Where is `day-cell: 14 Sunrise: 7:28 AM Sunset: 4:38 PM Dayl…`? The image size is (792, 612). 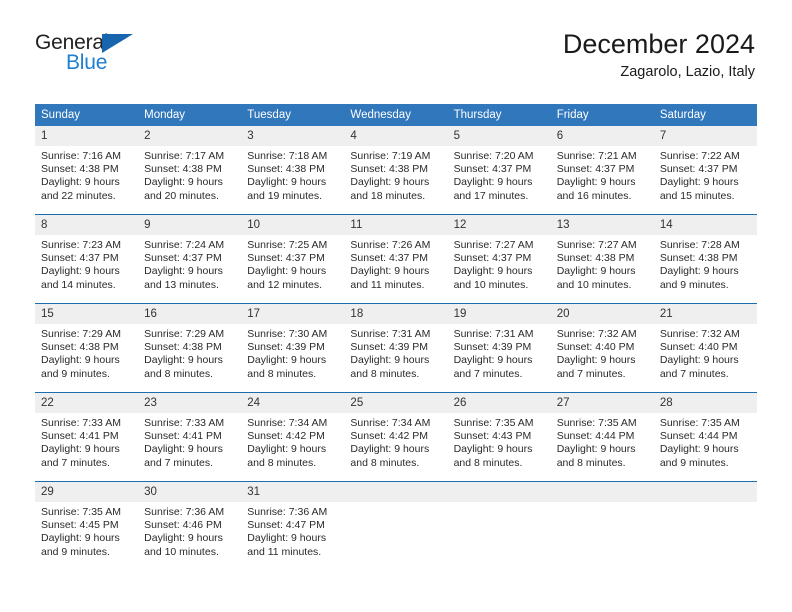
day-cell: 14 Sunrise: 7:28 AM Sunset: 4:38 PM Dayl… is located at coordinates (705, 259).